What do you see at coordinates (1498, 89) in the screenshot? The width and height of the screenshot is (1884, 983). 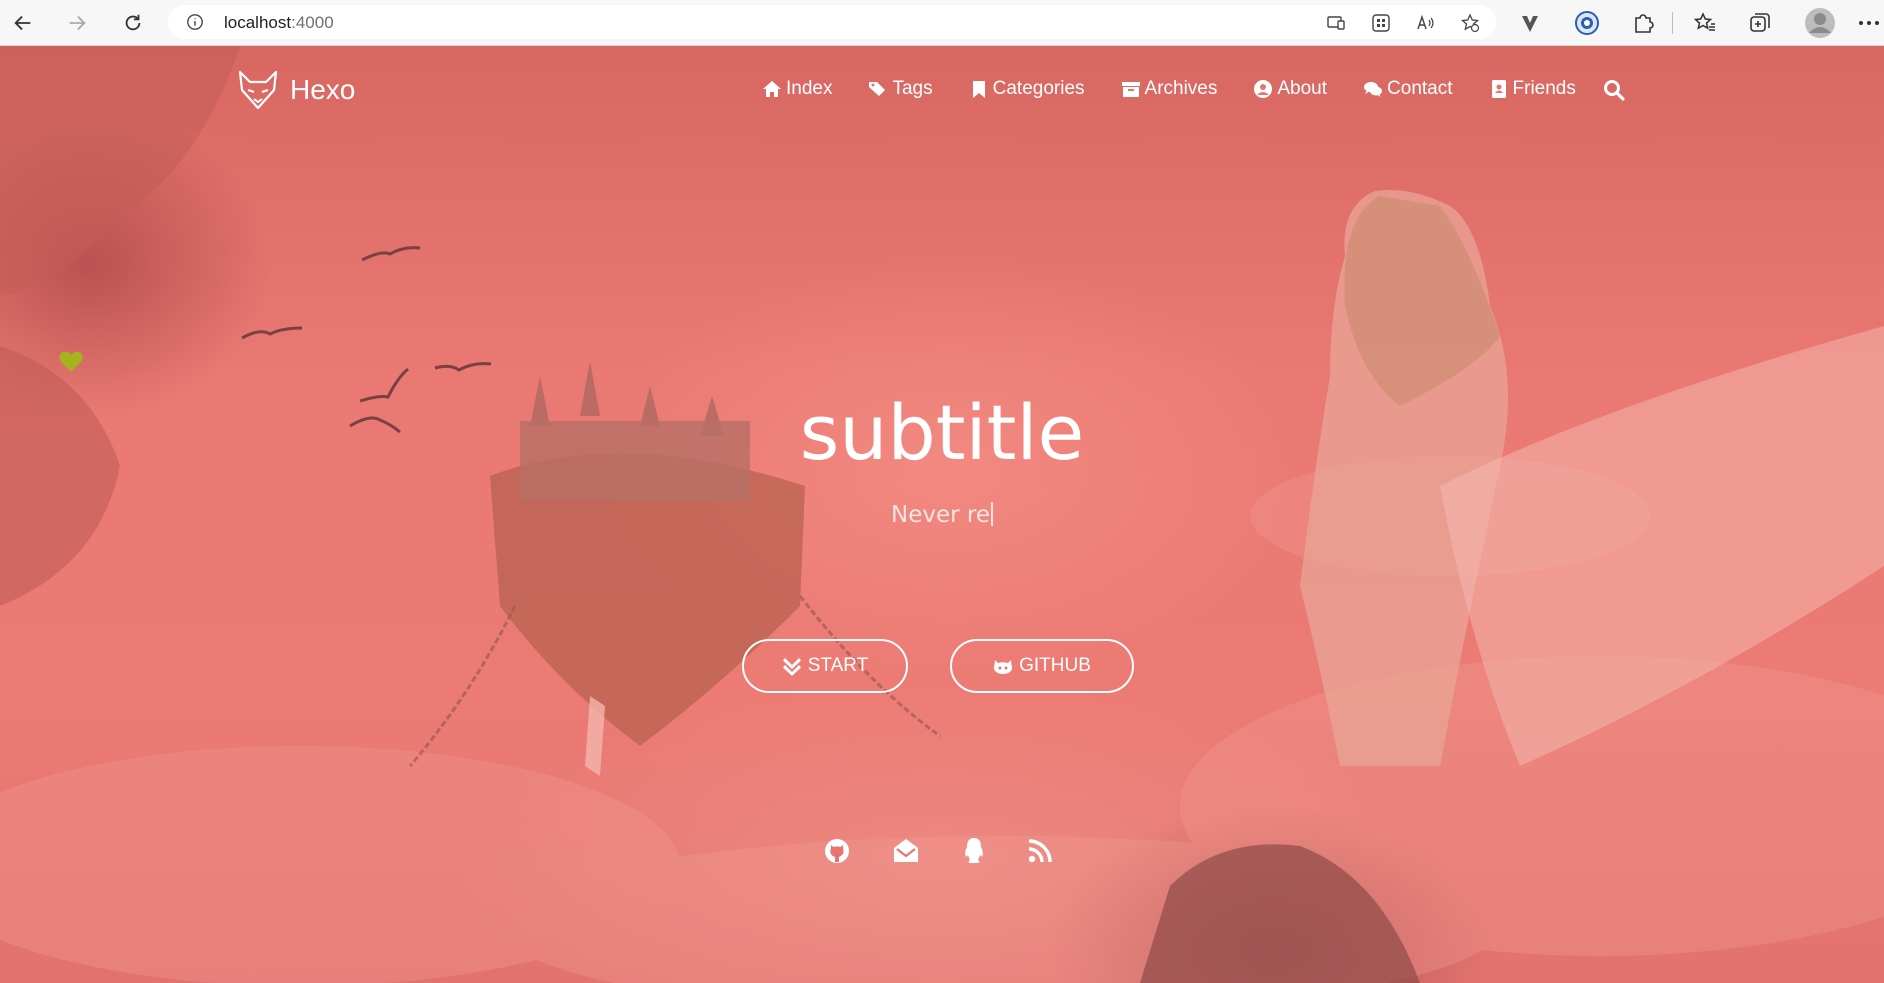 I see `address-book-icon` at bounding box center [1498, 89].